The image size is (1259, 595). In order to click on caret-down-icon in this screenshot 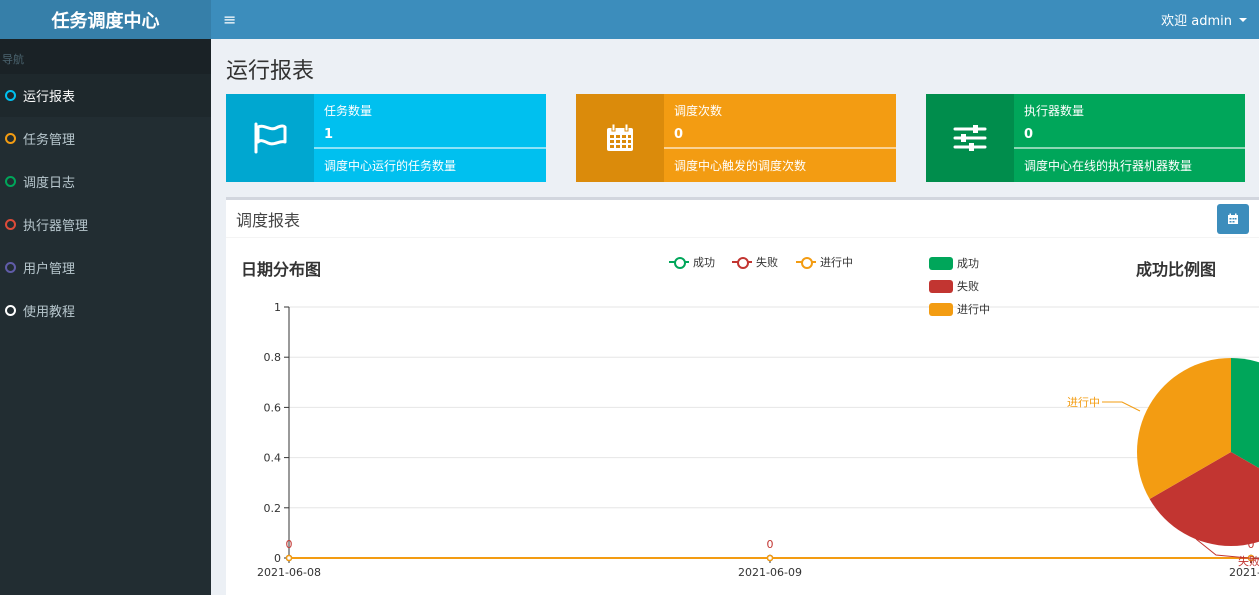, I will do `click(1243, 19)`.